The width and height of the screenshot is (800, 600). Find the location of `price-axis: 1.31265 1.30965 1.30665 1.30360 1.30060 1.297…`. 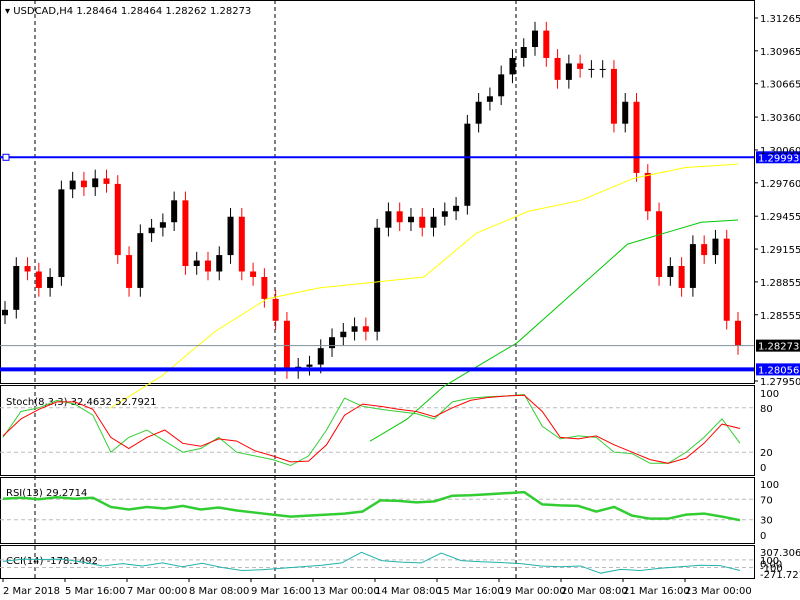

price-axis: 1.31265 1.30965 1.30665 1.30360 1.30060 1.297… is located at coordinates (777, 201).